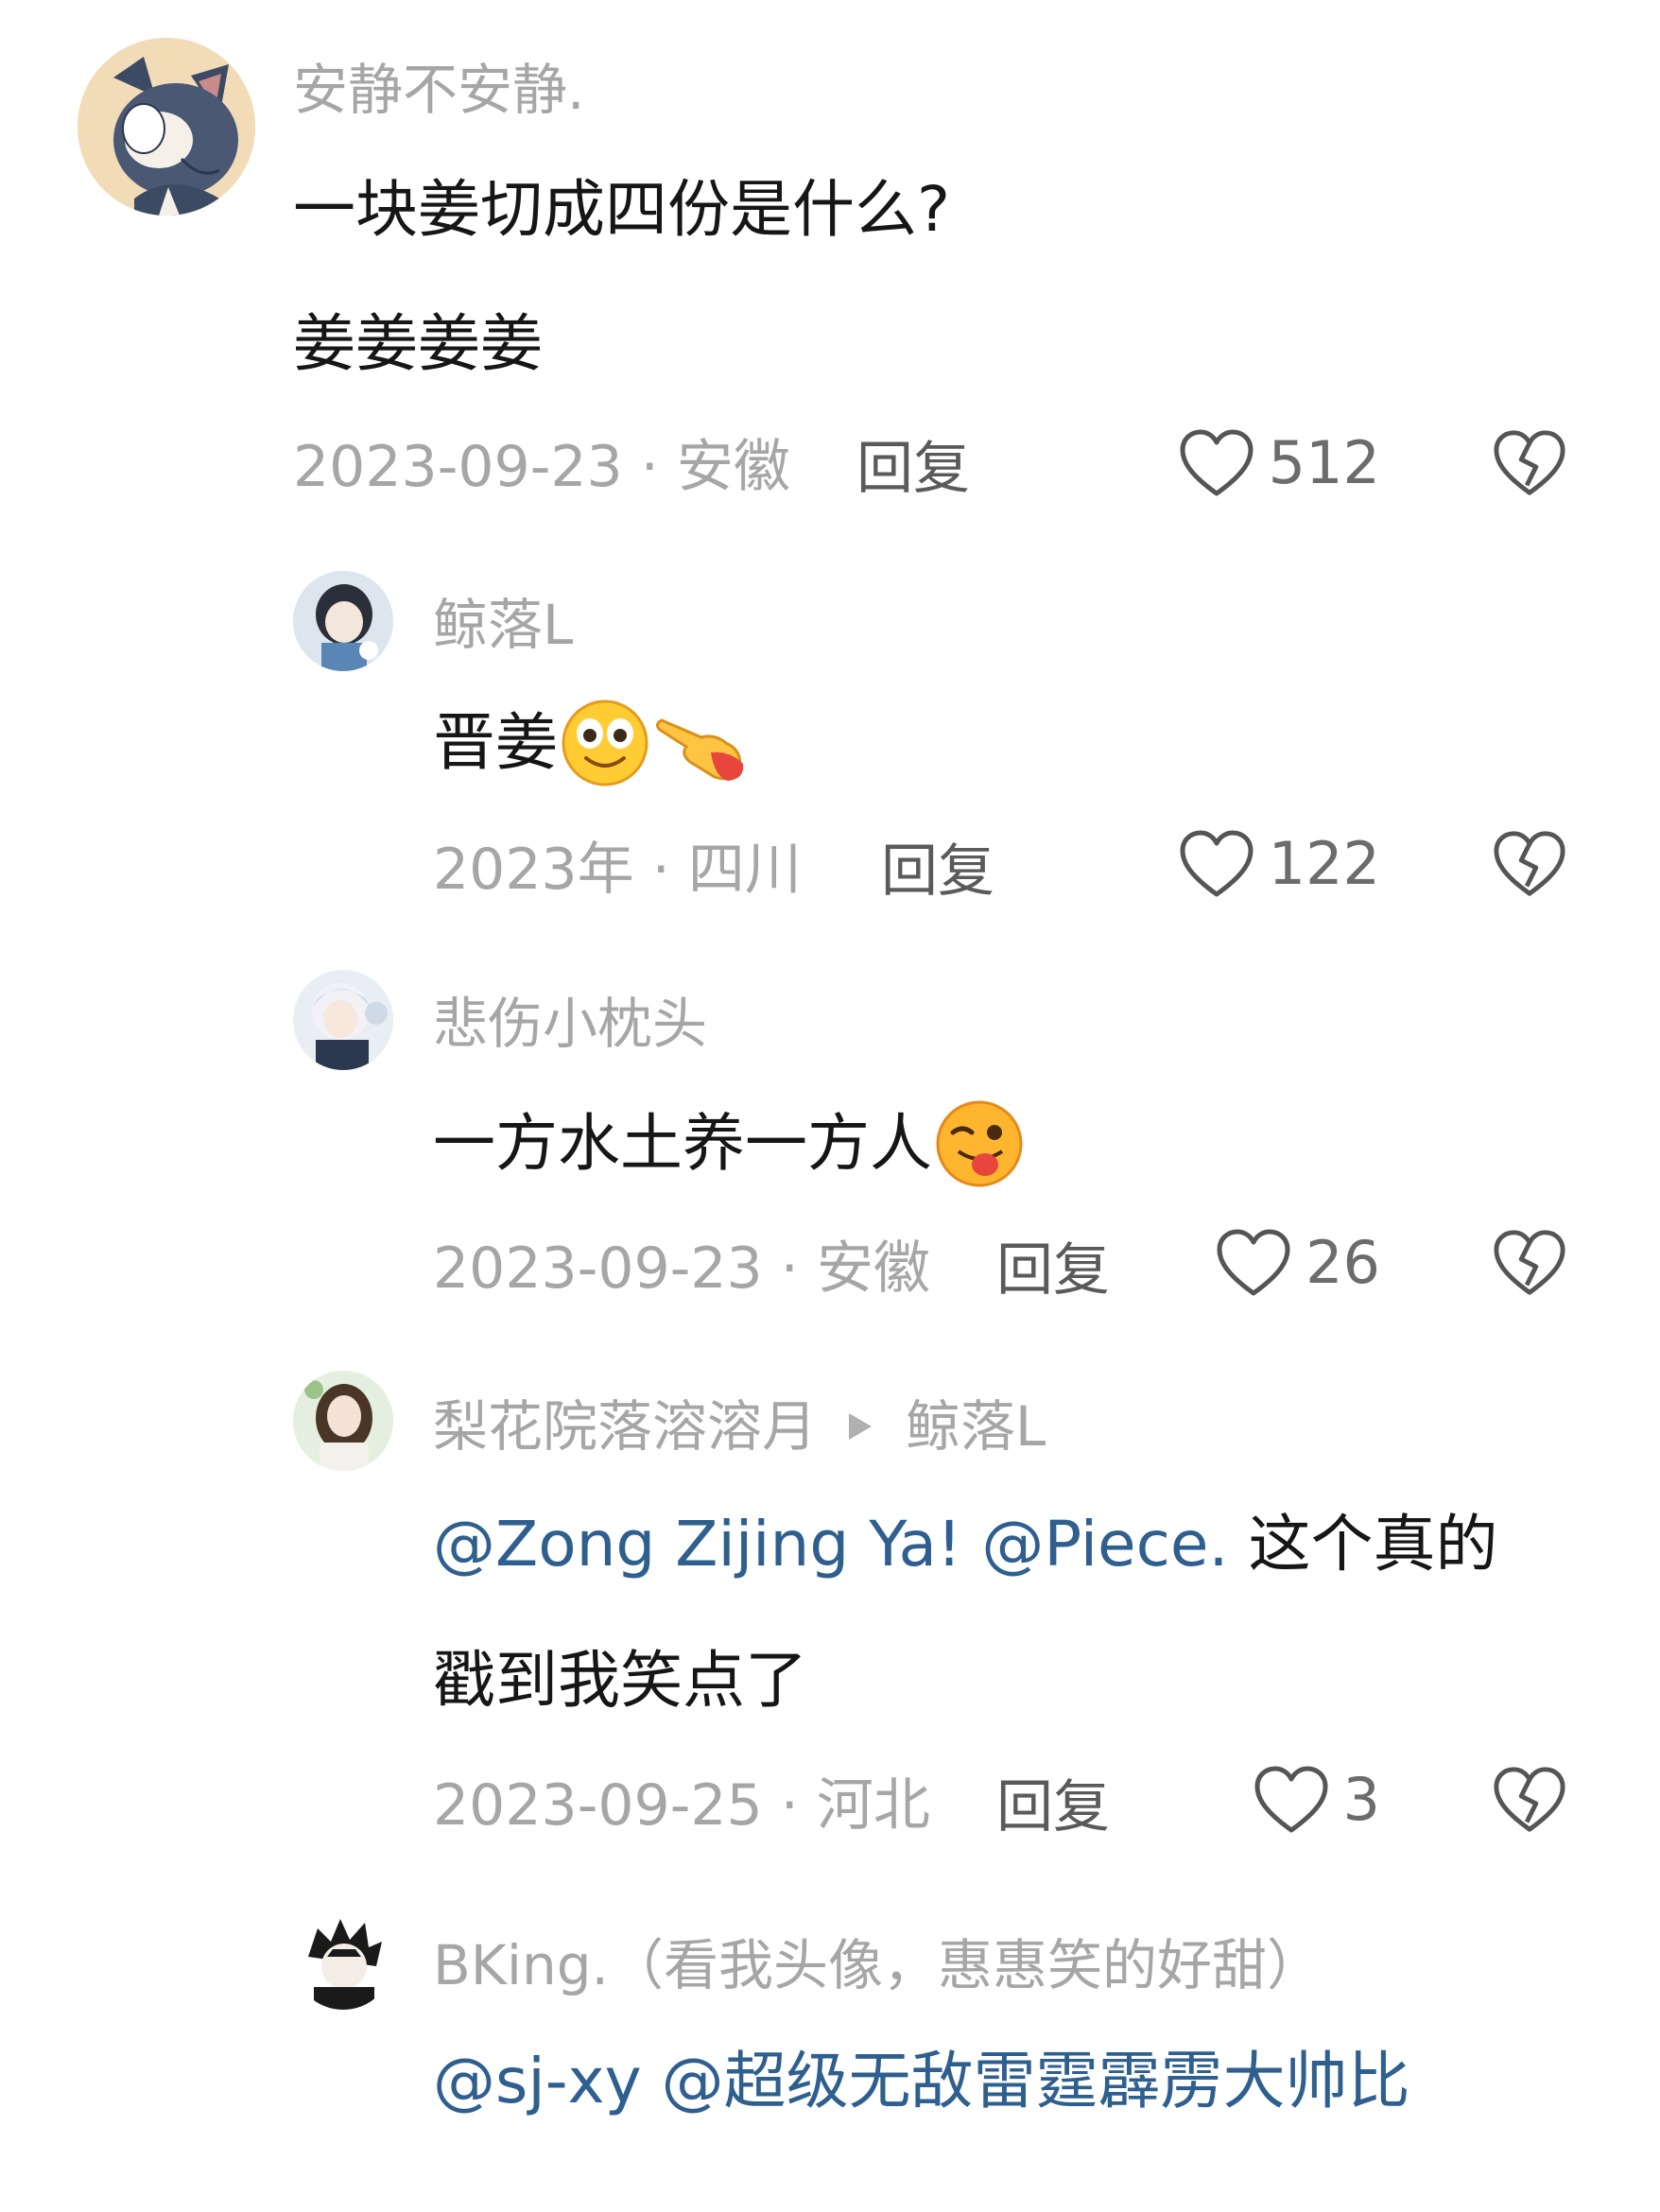 This screenshot has width=1660, height=2212. What do you see at coordinates (617, 870) in the screenshot?
I see `reply-date-location: 2023年 · 四川` at bounding box center [617, 870].